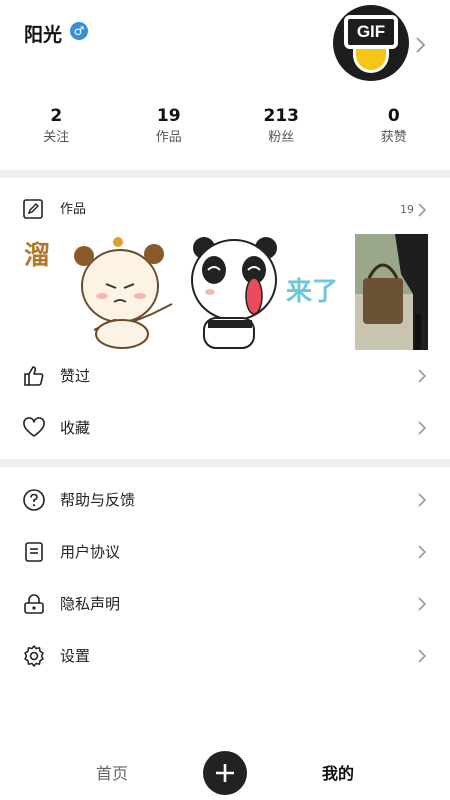 The width and height of the screenshot is (450, 800). Describe the element at coordinates (225, 376) in the screenshot. I see `menu-item-liked: 赞过` at that location.